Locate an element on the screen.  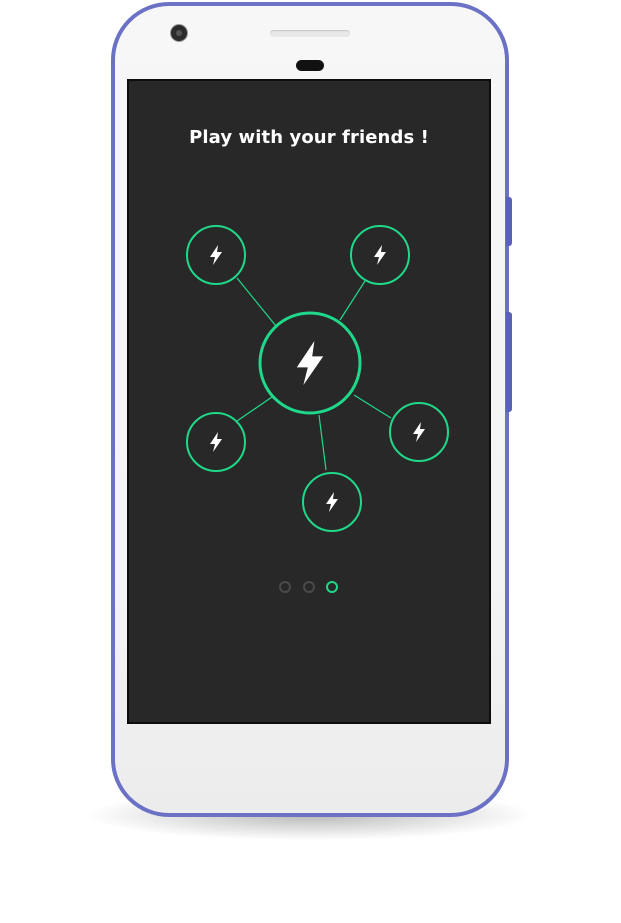
friends-network-illustration is located at coordinates (317, 378).